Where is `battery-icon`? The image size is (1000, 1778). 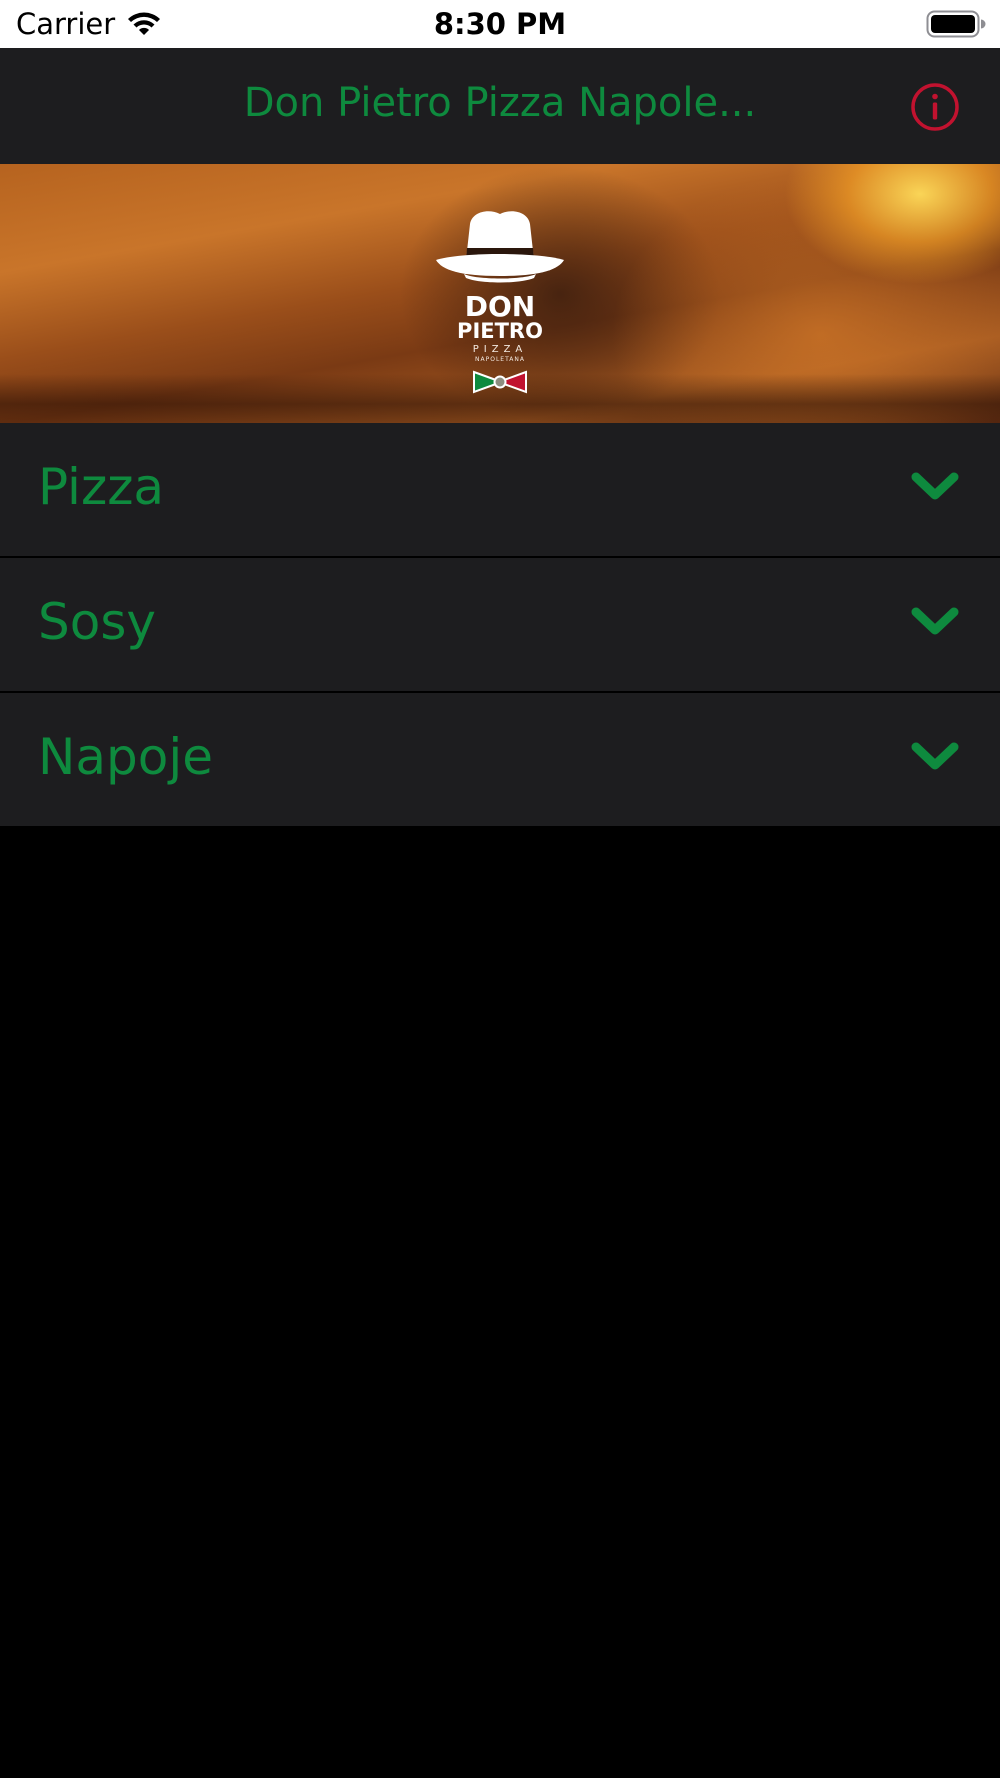 battery-icon is located at coordinates (956, 24).